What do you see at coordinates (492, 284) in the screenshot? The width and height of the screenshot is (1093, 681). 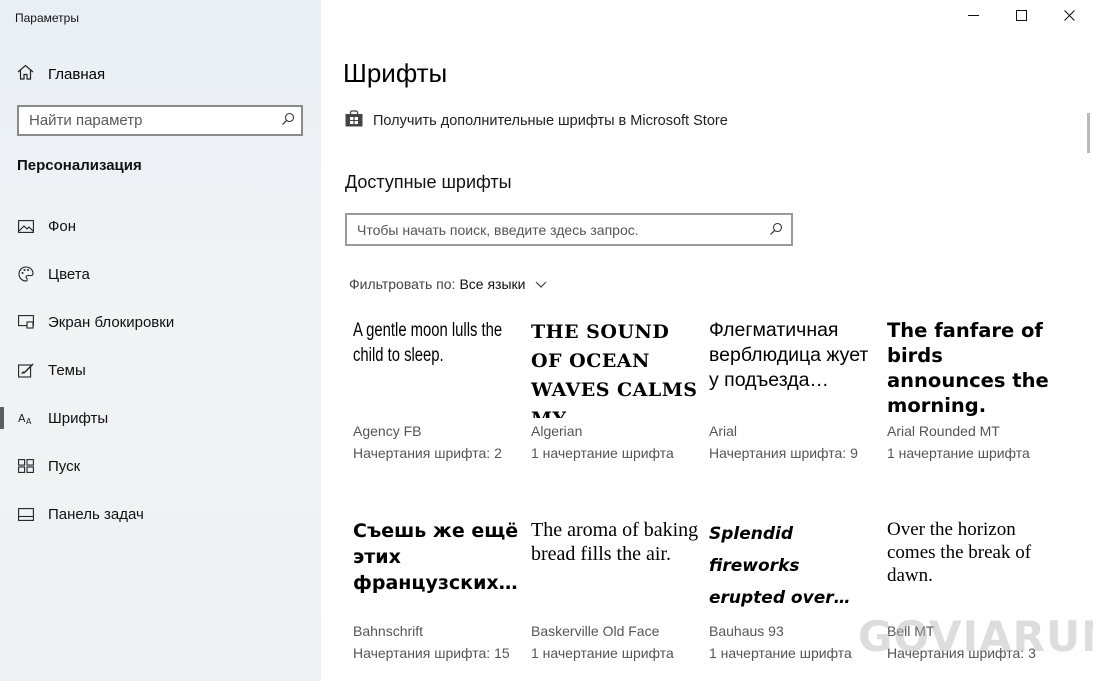 I see `filter-value: Все языки` at bounding box center [492, 284].